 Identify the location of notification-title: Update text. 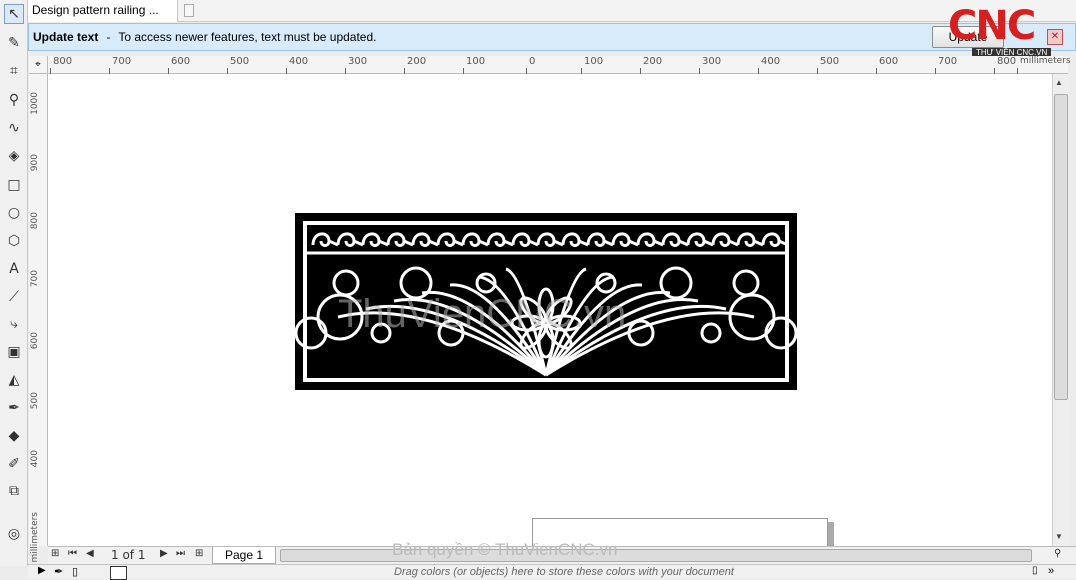
(66, 37).